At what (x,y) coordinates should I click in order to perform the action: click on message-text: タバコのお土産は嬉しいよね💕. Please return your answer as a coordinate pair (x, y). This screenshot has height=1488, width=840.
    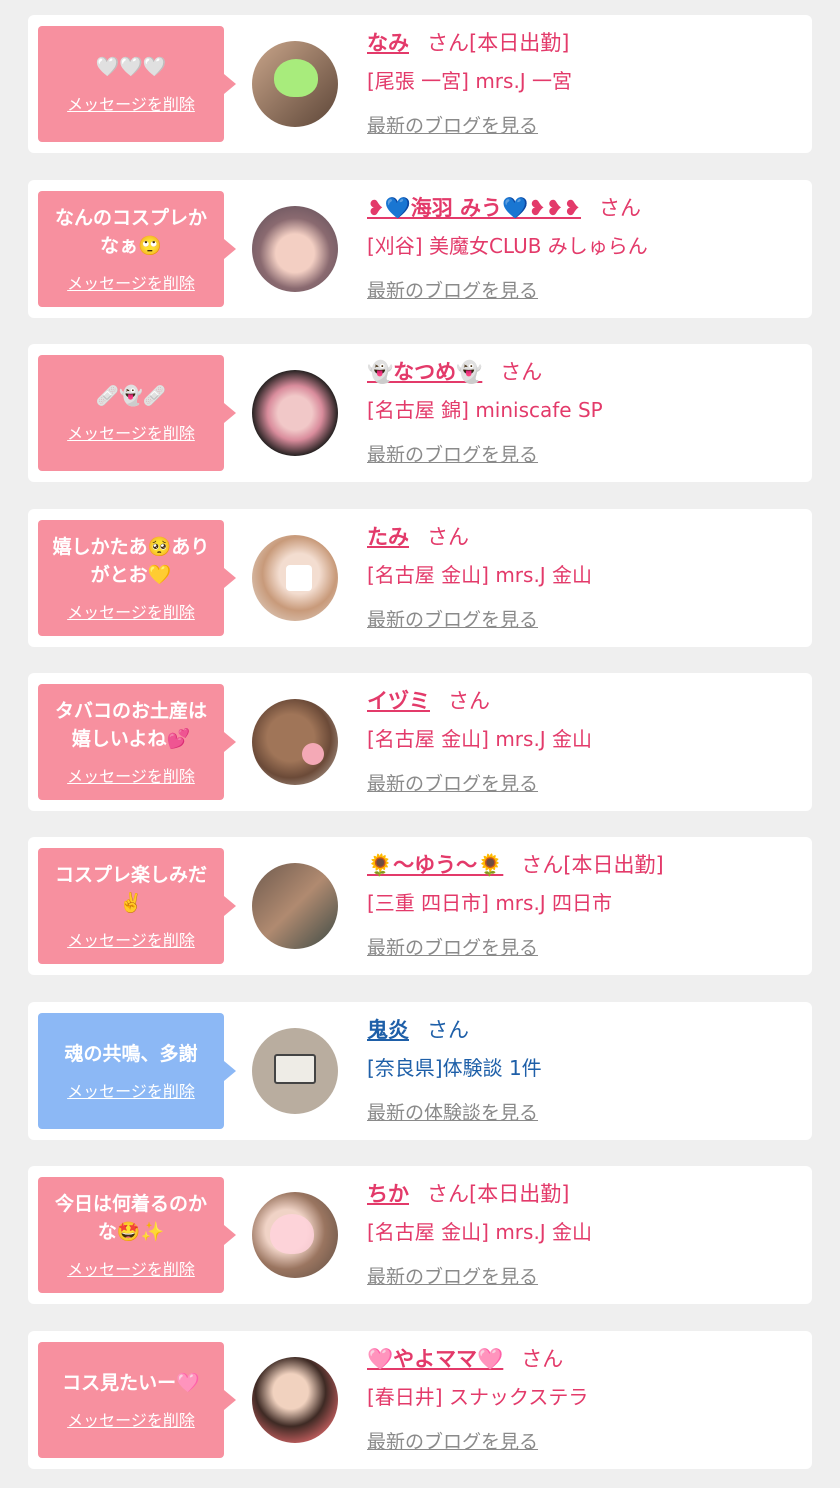
    Looking at the image, I should click on (130, 725).